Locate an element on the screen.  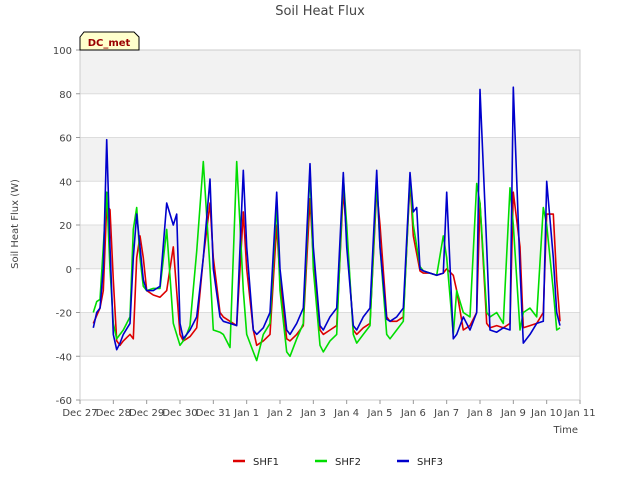
y-tick-label: 20 is located at coordinates (65, 226).